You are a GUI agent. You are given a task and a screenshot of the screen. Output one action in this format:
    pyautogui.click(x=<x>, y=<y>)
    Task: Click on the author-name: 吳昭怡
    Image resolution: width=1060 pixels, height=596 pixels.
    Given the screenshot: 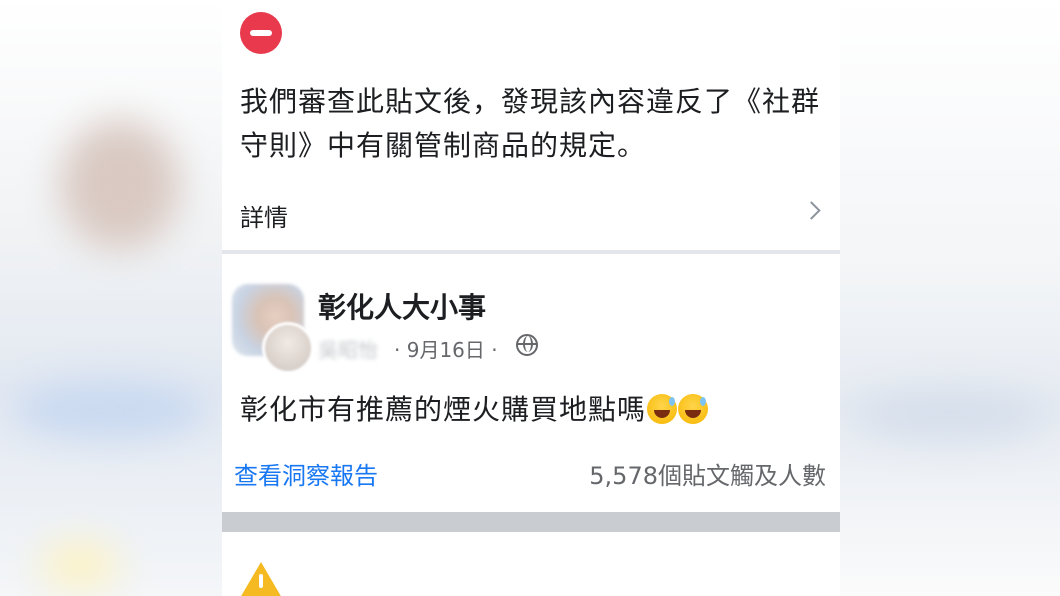 What is the action you would take?
    pyautogui.click(x=348, y=348)
    